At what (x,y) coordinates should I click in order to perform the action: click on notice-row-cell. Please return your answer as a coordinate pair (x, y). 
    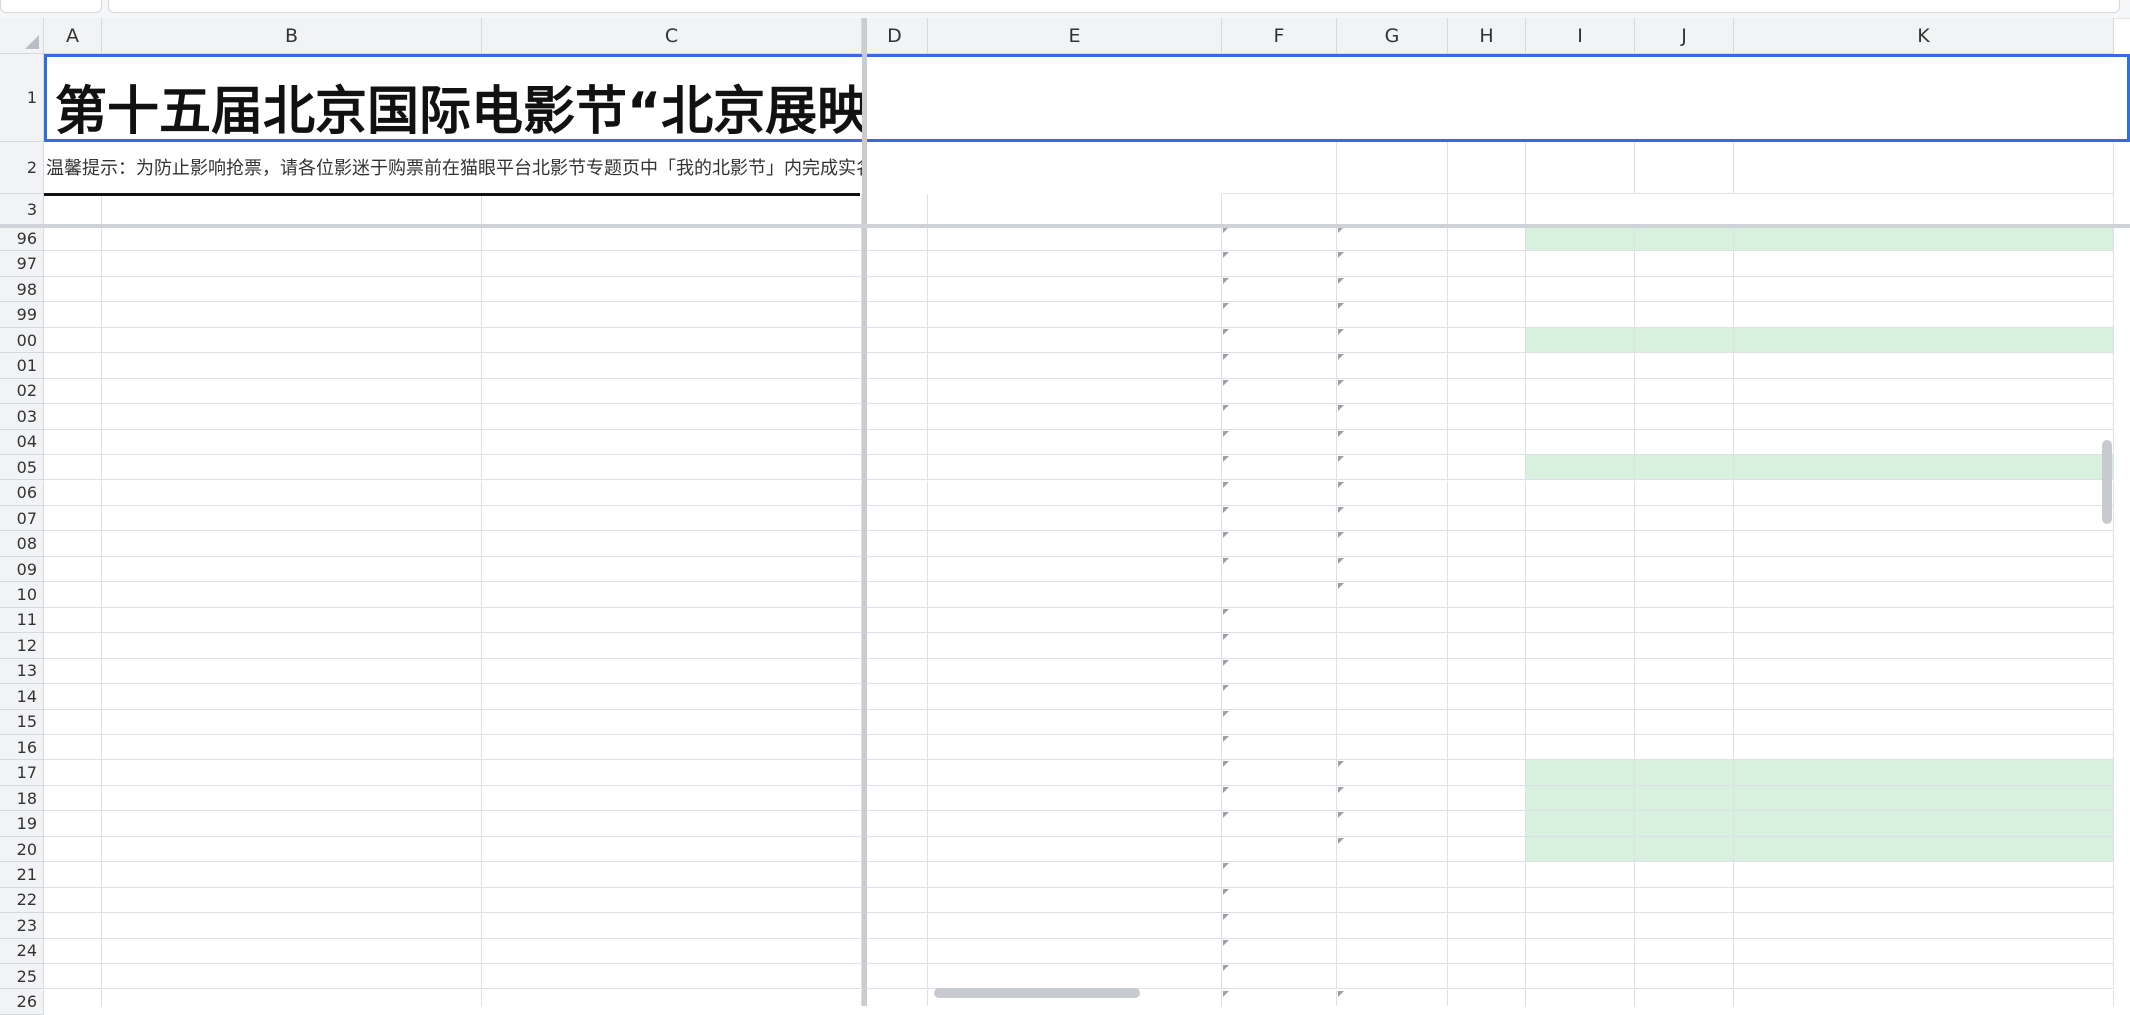
    Looking at the image, I should click on (1684, 168).